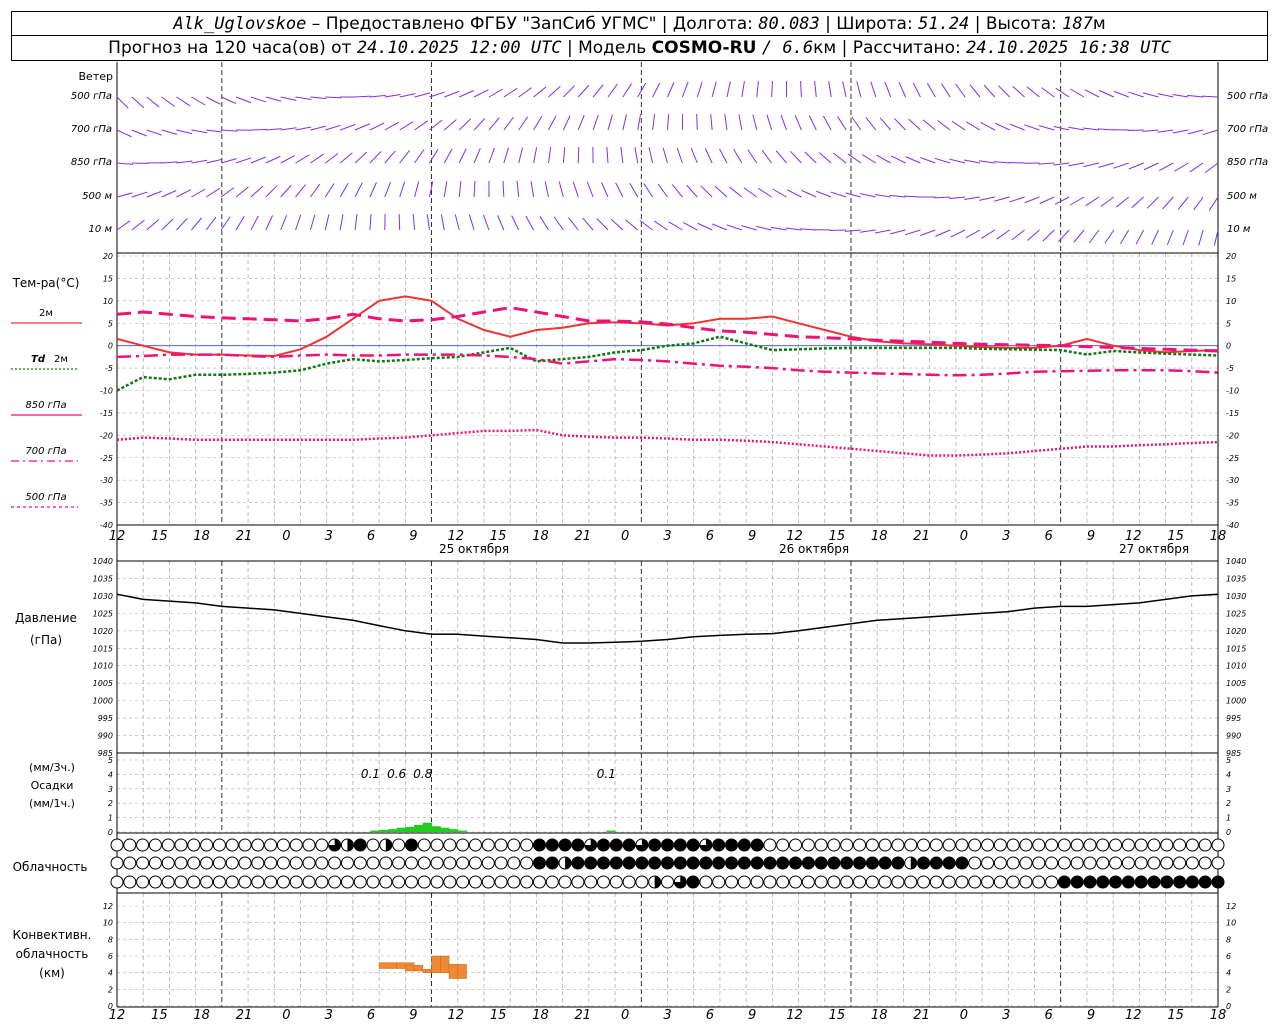  What do you see at coordinates (1228, 818) in the screenshot?
I see `precip-tick-right: 1` at bounding box center [1228, 818].